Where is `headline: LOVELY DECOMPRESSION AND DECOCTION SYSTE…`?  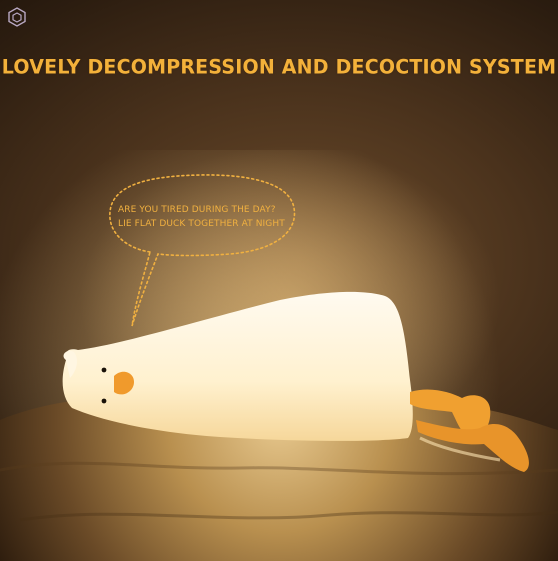
headline: LOVELY DECOMPRESSION AND DECOCTION SYSTE… is located at coordinates (279, 67).